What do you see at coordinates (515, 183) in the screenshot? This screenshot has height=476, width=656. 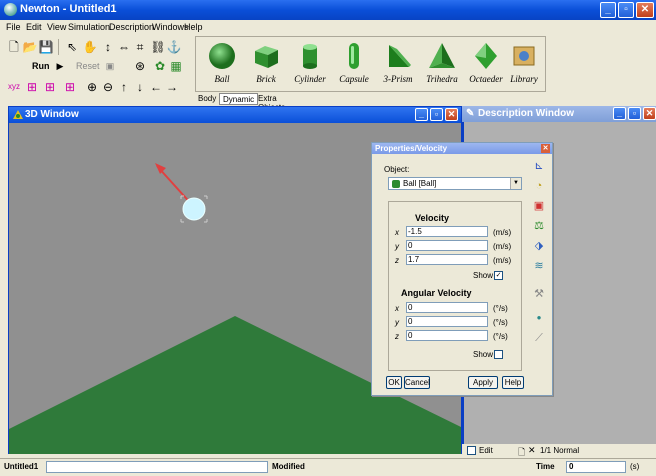 I see `chevron-down-icon: ▼` at bounding box center [515, 183].